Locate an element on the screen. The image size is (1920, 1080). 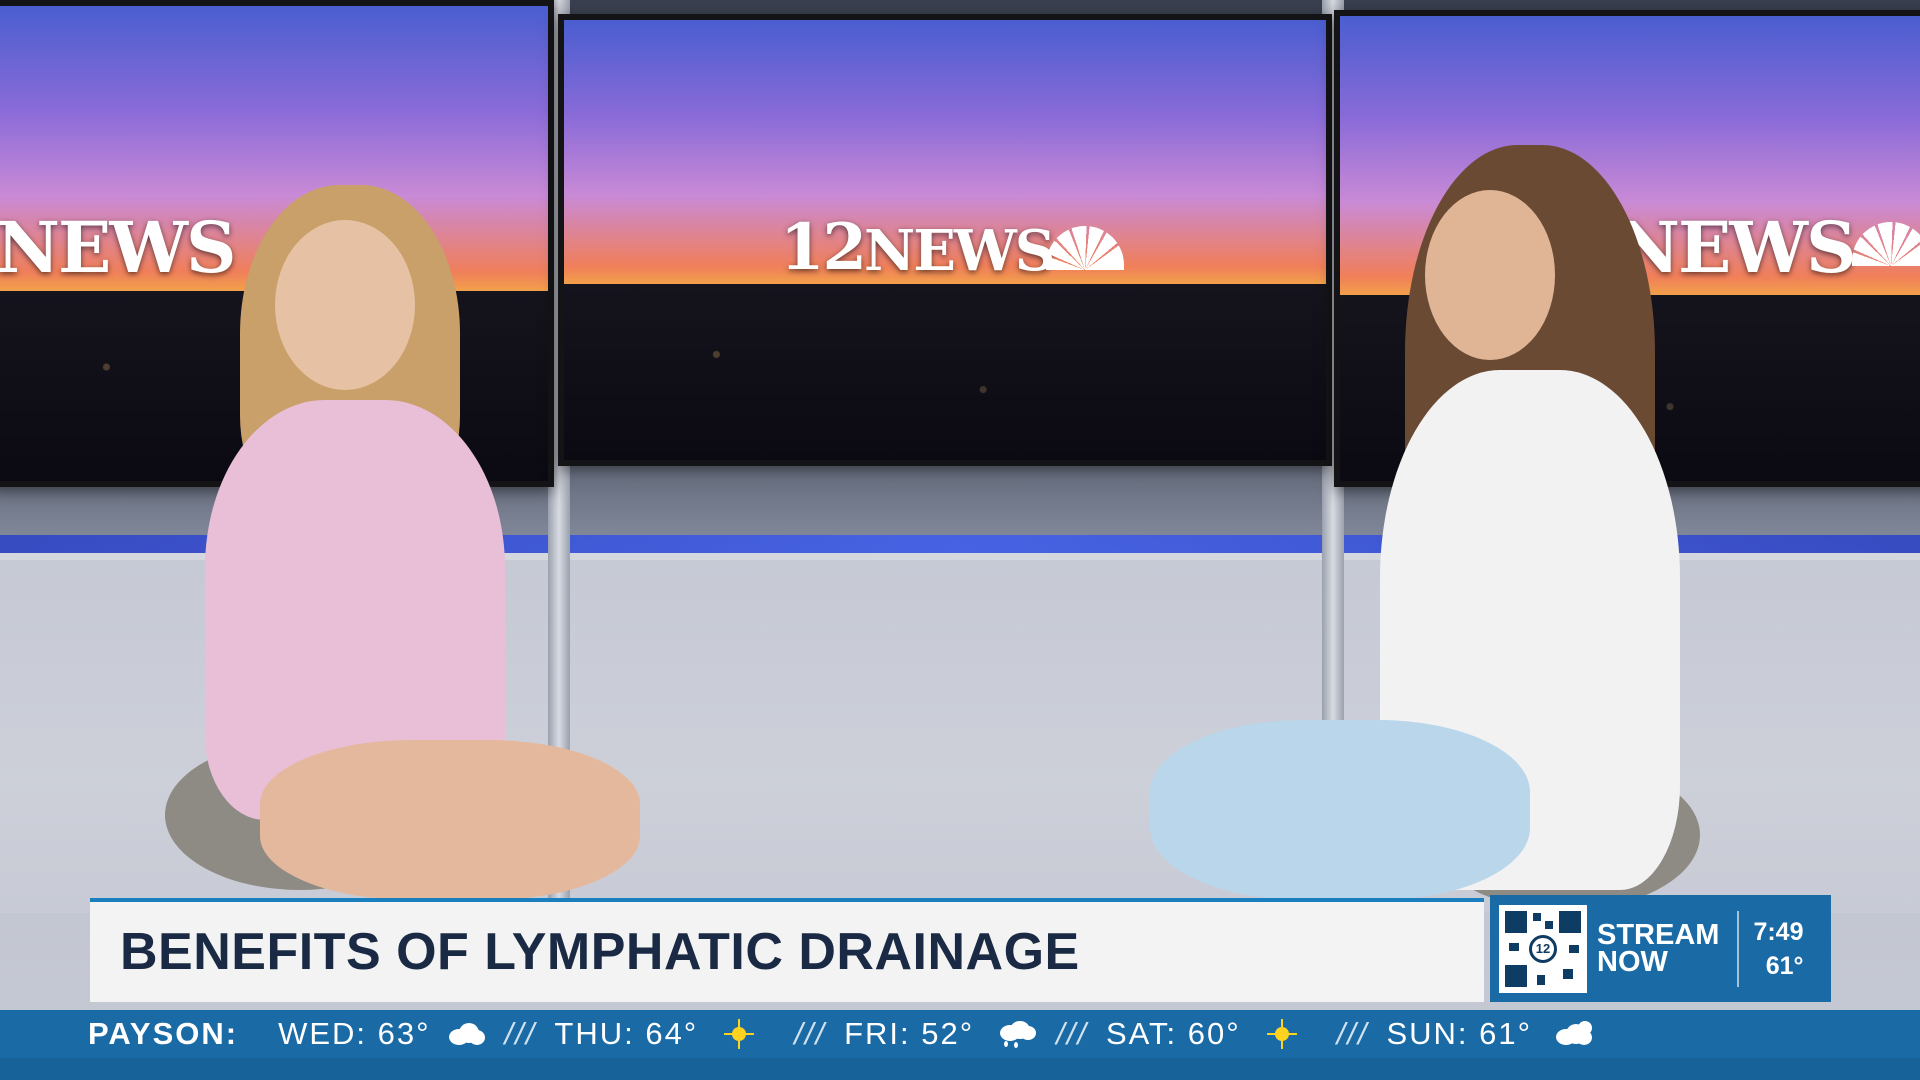
center-logo-number: 12 is located at coordinates (823, 247).